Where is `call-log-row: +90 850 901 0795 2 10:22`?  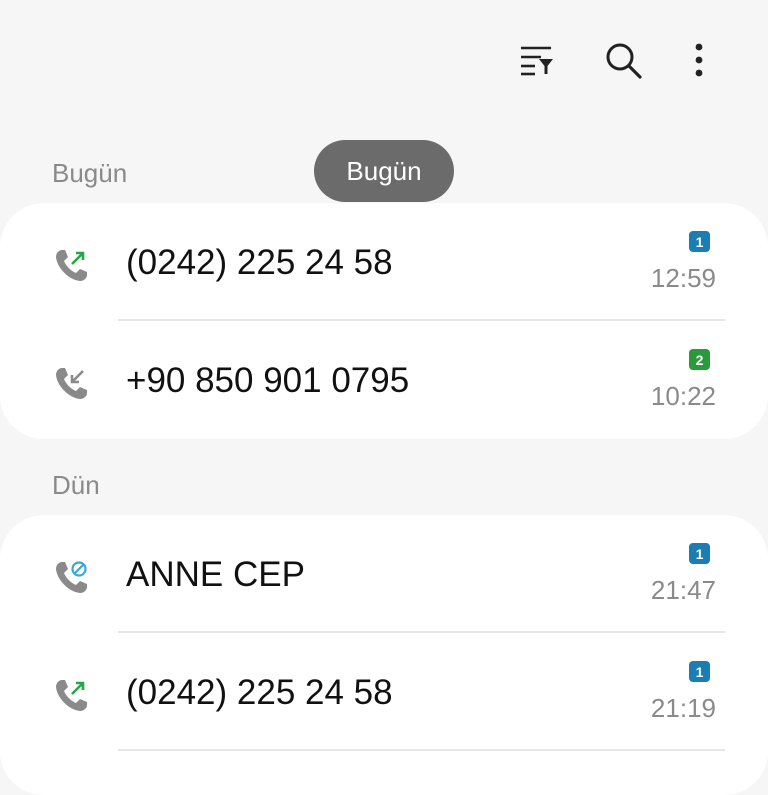 call-log-row: +90 850 901 0795 2 10:22 is located at coordinates (384, 380).